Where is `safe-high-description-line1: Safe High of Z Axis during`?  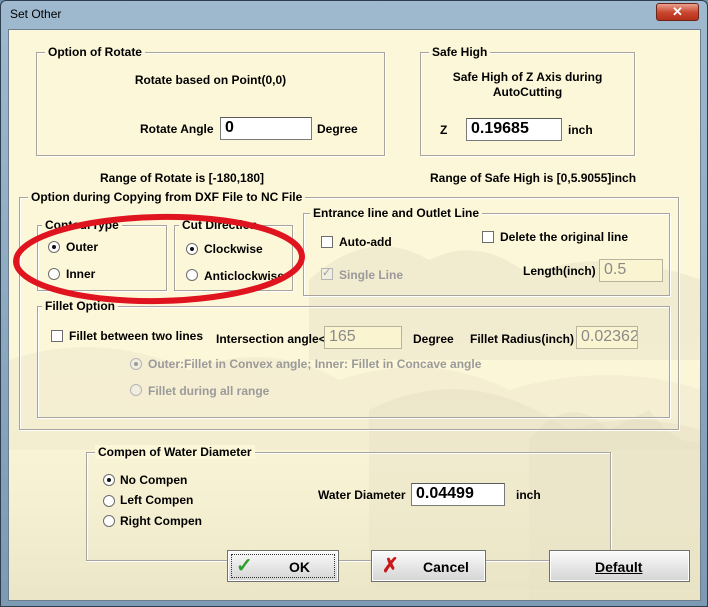
safe-high-description-line1: Safe High of Z Axis during is located at coordinates (527, 77).